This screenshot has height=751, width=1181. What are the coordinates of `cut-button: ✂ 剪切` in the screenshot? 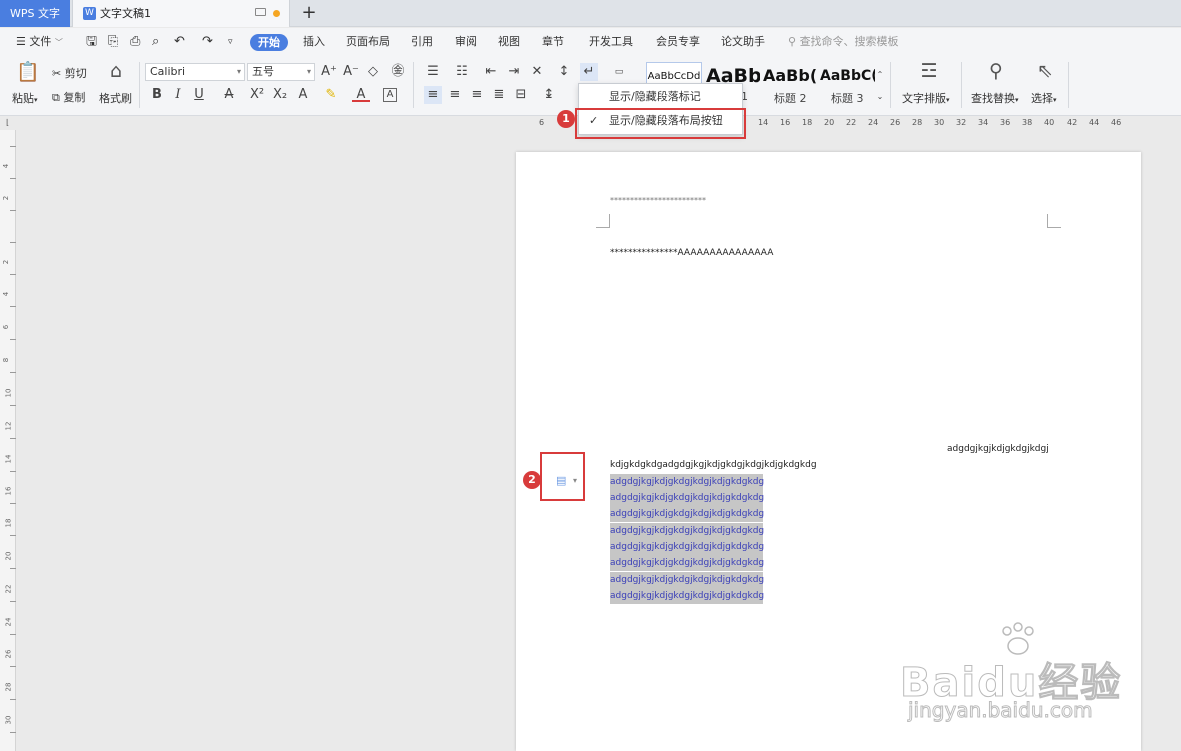 It's located at (69, 73).